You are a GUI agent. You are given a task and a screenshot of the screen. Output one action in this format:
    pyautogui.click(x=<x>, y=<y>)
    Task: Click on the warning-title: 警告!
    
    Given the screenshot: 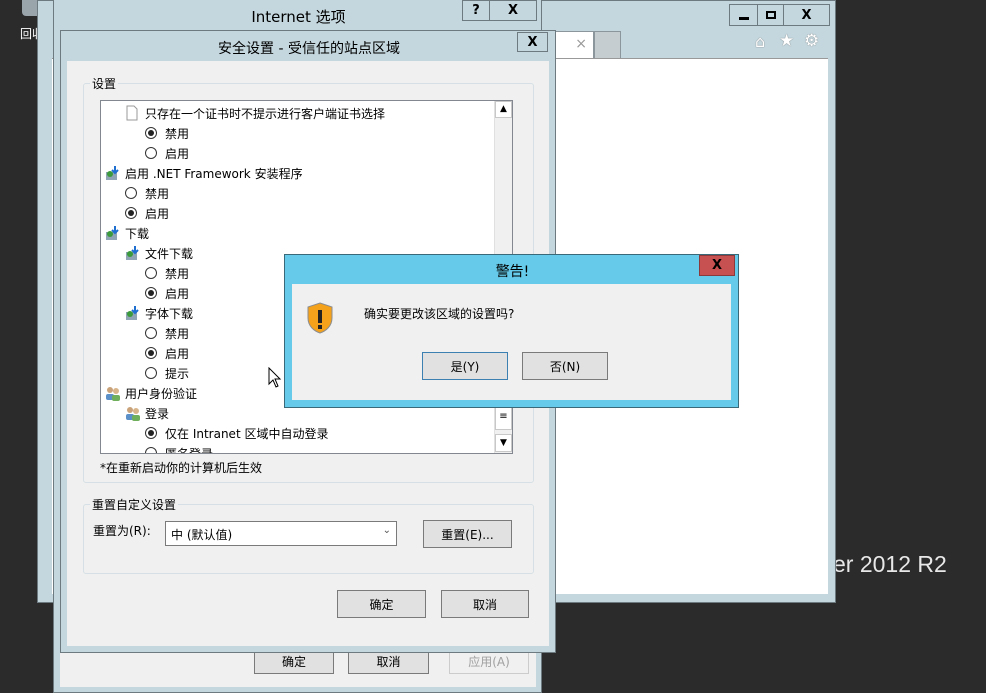 What is the action you would take?
    pyautogui.click(x=512, y=272)
    